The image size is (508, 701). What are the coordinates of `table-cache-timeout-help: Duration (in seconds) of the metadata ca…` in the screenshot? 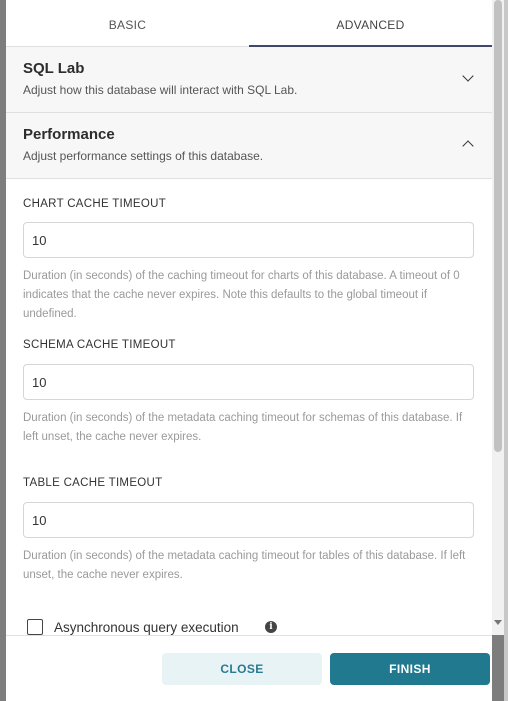 It's located at (244, 565).